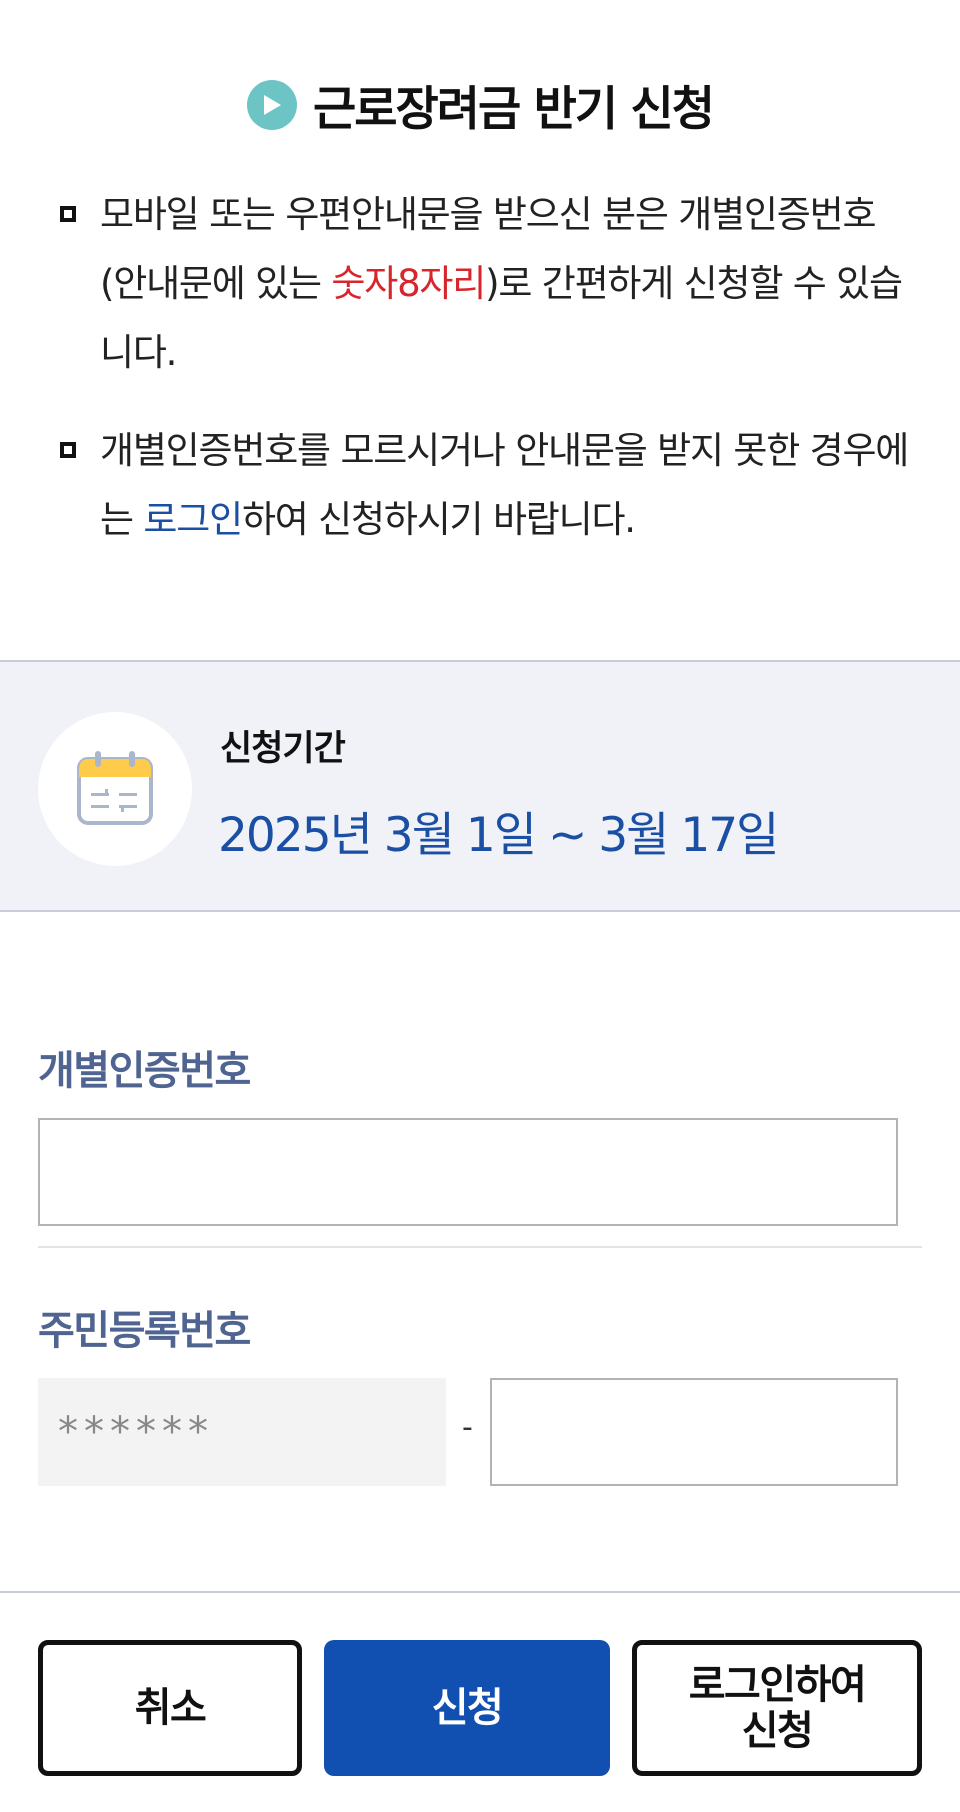 The width and height of the screenshot is (960, 1812). What do you see at coordinates (480, 786) in the screenshot?
I see `application-period-panel: 신청기간 2025년 3월 1일 ~ 3월 17일` at bounding box center [480, 786].